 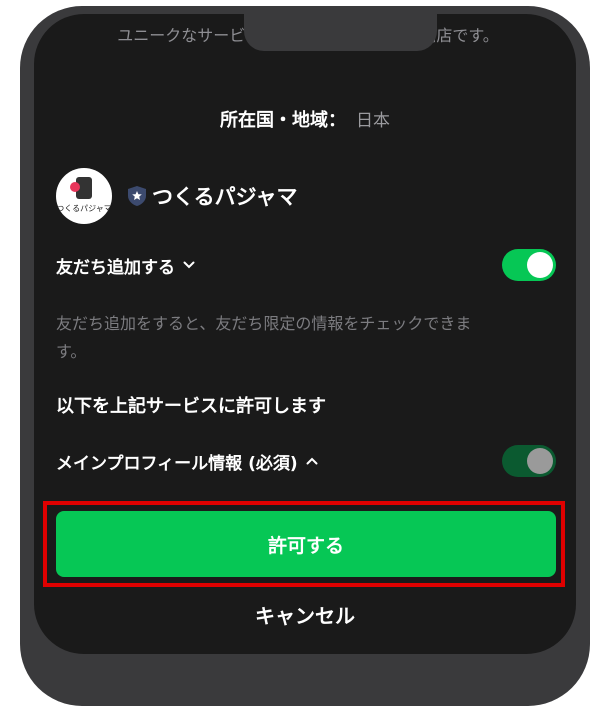 What do you see at coordinates (312, 461) in the screenshot?
I see `chevron-up-icon` at bounding box center [312, 461].